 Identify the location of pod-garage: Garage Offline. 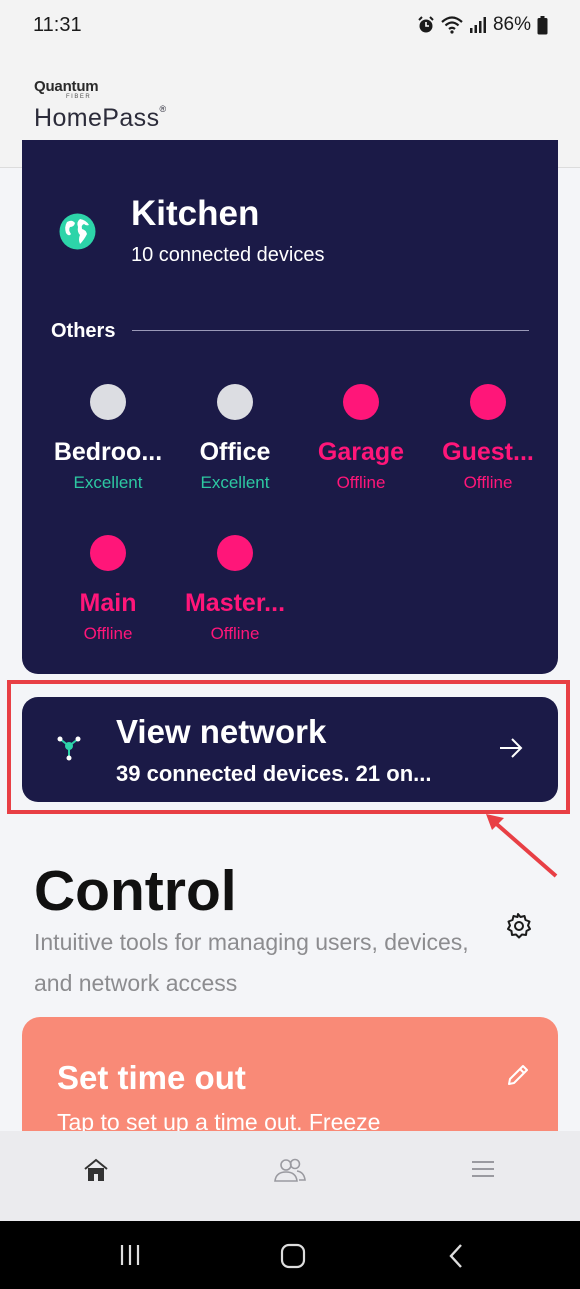
(361, 438).